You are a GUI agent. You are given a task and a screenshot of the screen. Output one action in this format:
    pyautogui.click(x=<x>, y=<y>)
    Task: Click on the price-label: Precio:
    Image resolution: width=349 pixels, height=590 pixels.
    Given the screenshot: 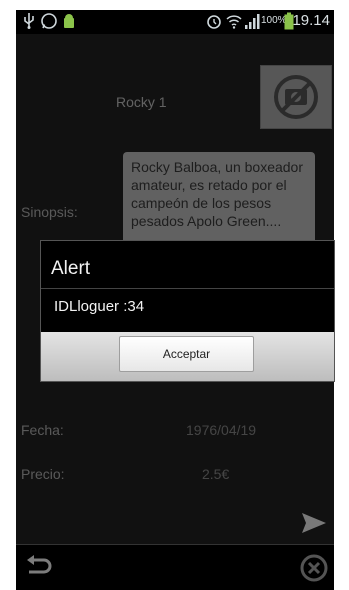 What is the action you would take?
    pyautogui.click(x=43, y=474)
    